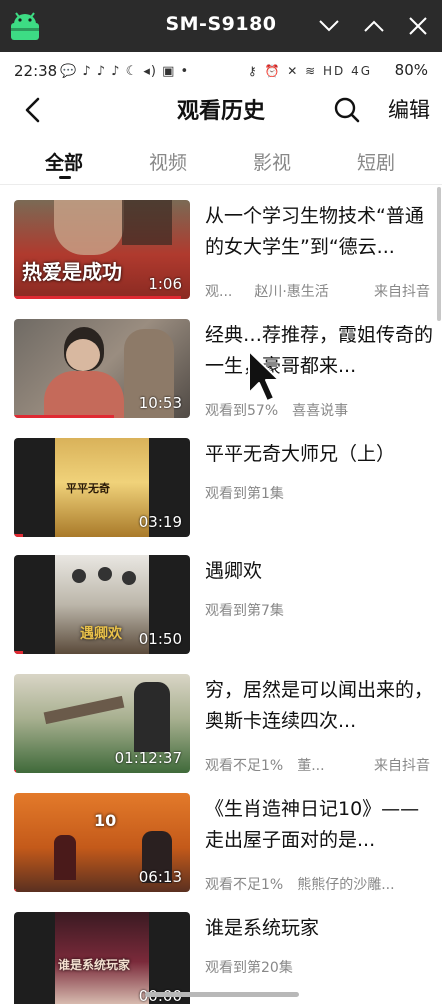  What do you see at coordinates (242, 411) in the screenshot?
I see `watch-progress-text: 观看到57%` at bounding box center [242, 411].